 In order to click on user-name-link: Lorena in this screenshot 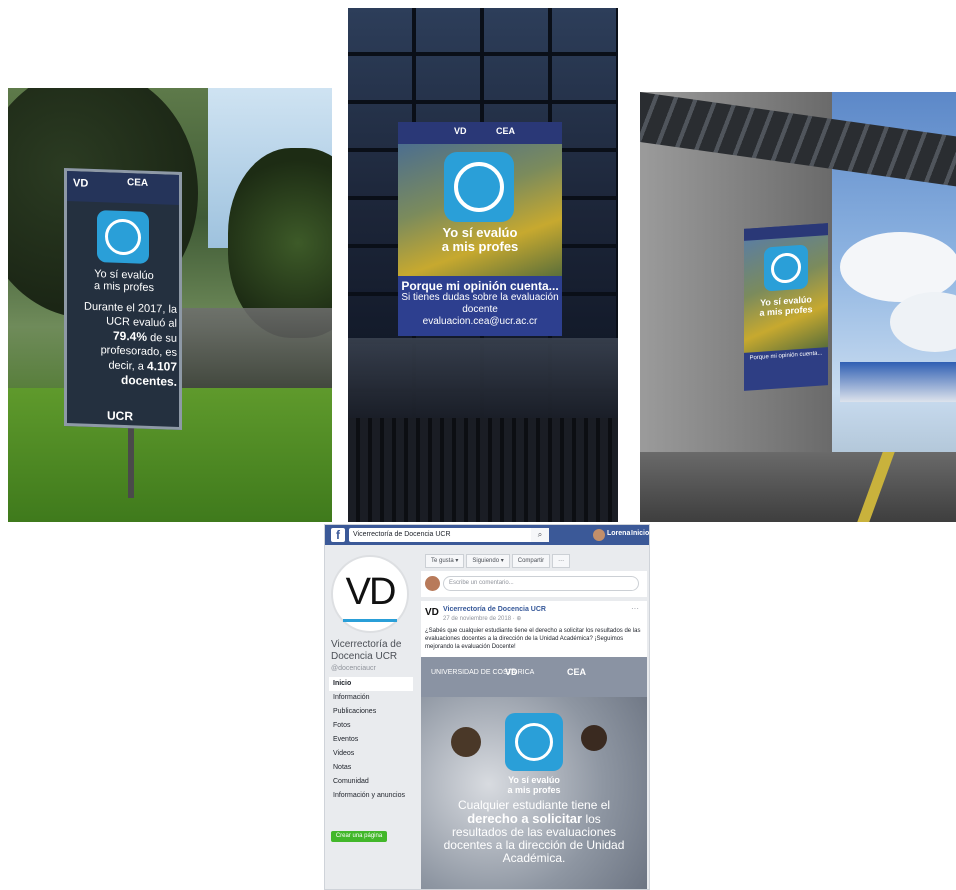, I will do `click(618, 533)`.